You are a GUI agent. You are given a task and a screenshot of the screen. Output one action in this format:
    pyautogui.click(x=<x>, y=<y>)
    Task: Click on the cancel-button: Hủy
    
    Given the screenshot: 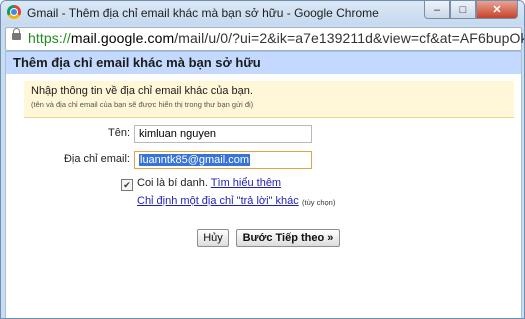 What is the action you would take?
    pyautogui.click(x=213, y=238)
    